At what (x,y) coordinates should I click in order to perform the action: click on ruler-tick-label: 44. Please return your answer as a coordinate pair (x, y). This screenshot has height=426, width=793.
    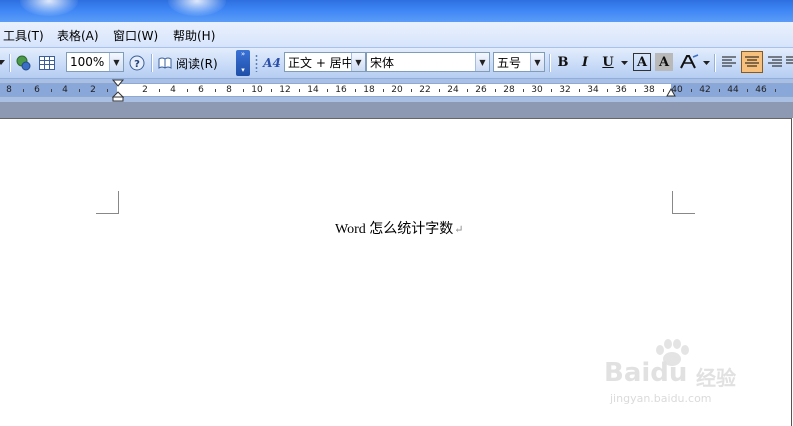
    Looking at the image, I should click on (733, 90).